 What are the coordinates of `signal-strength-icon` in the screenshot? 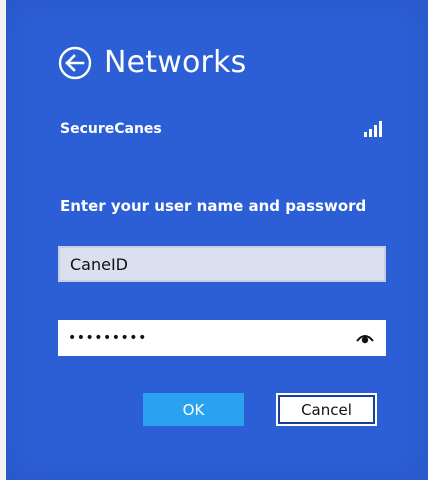 It's located at (373, 129).